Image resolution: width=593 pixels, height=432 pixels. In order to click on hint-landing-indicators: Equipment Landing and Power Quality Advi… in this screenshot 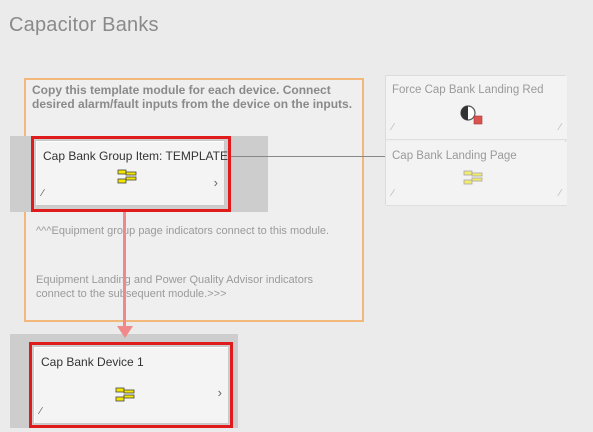, I will do `click(174, 287)`.